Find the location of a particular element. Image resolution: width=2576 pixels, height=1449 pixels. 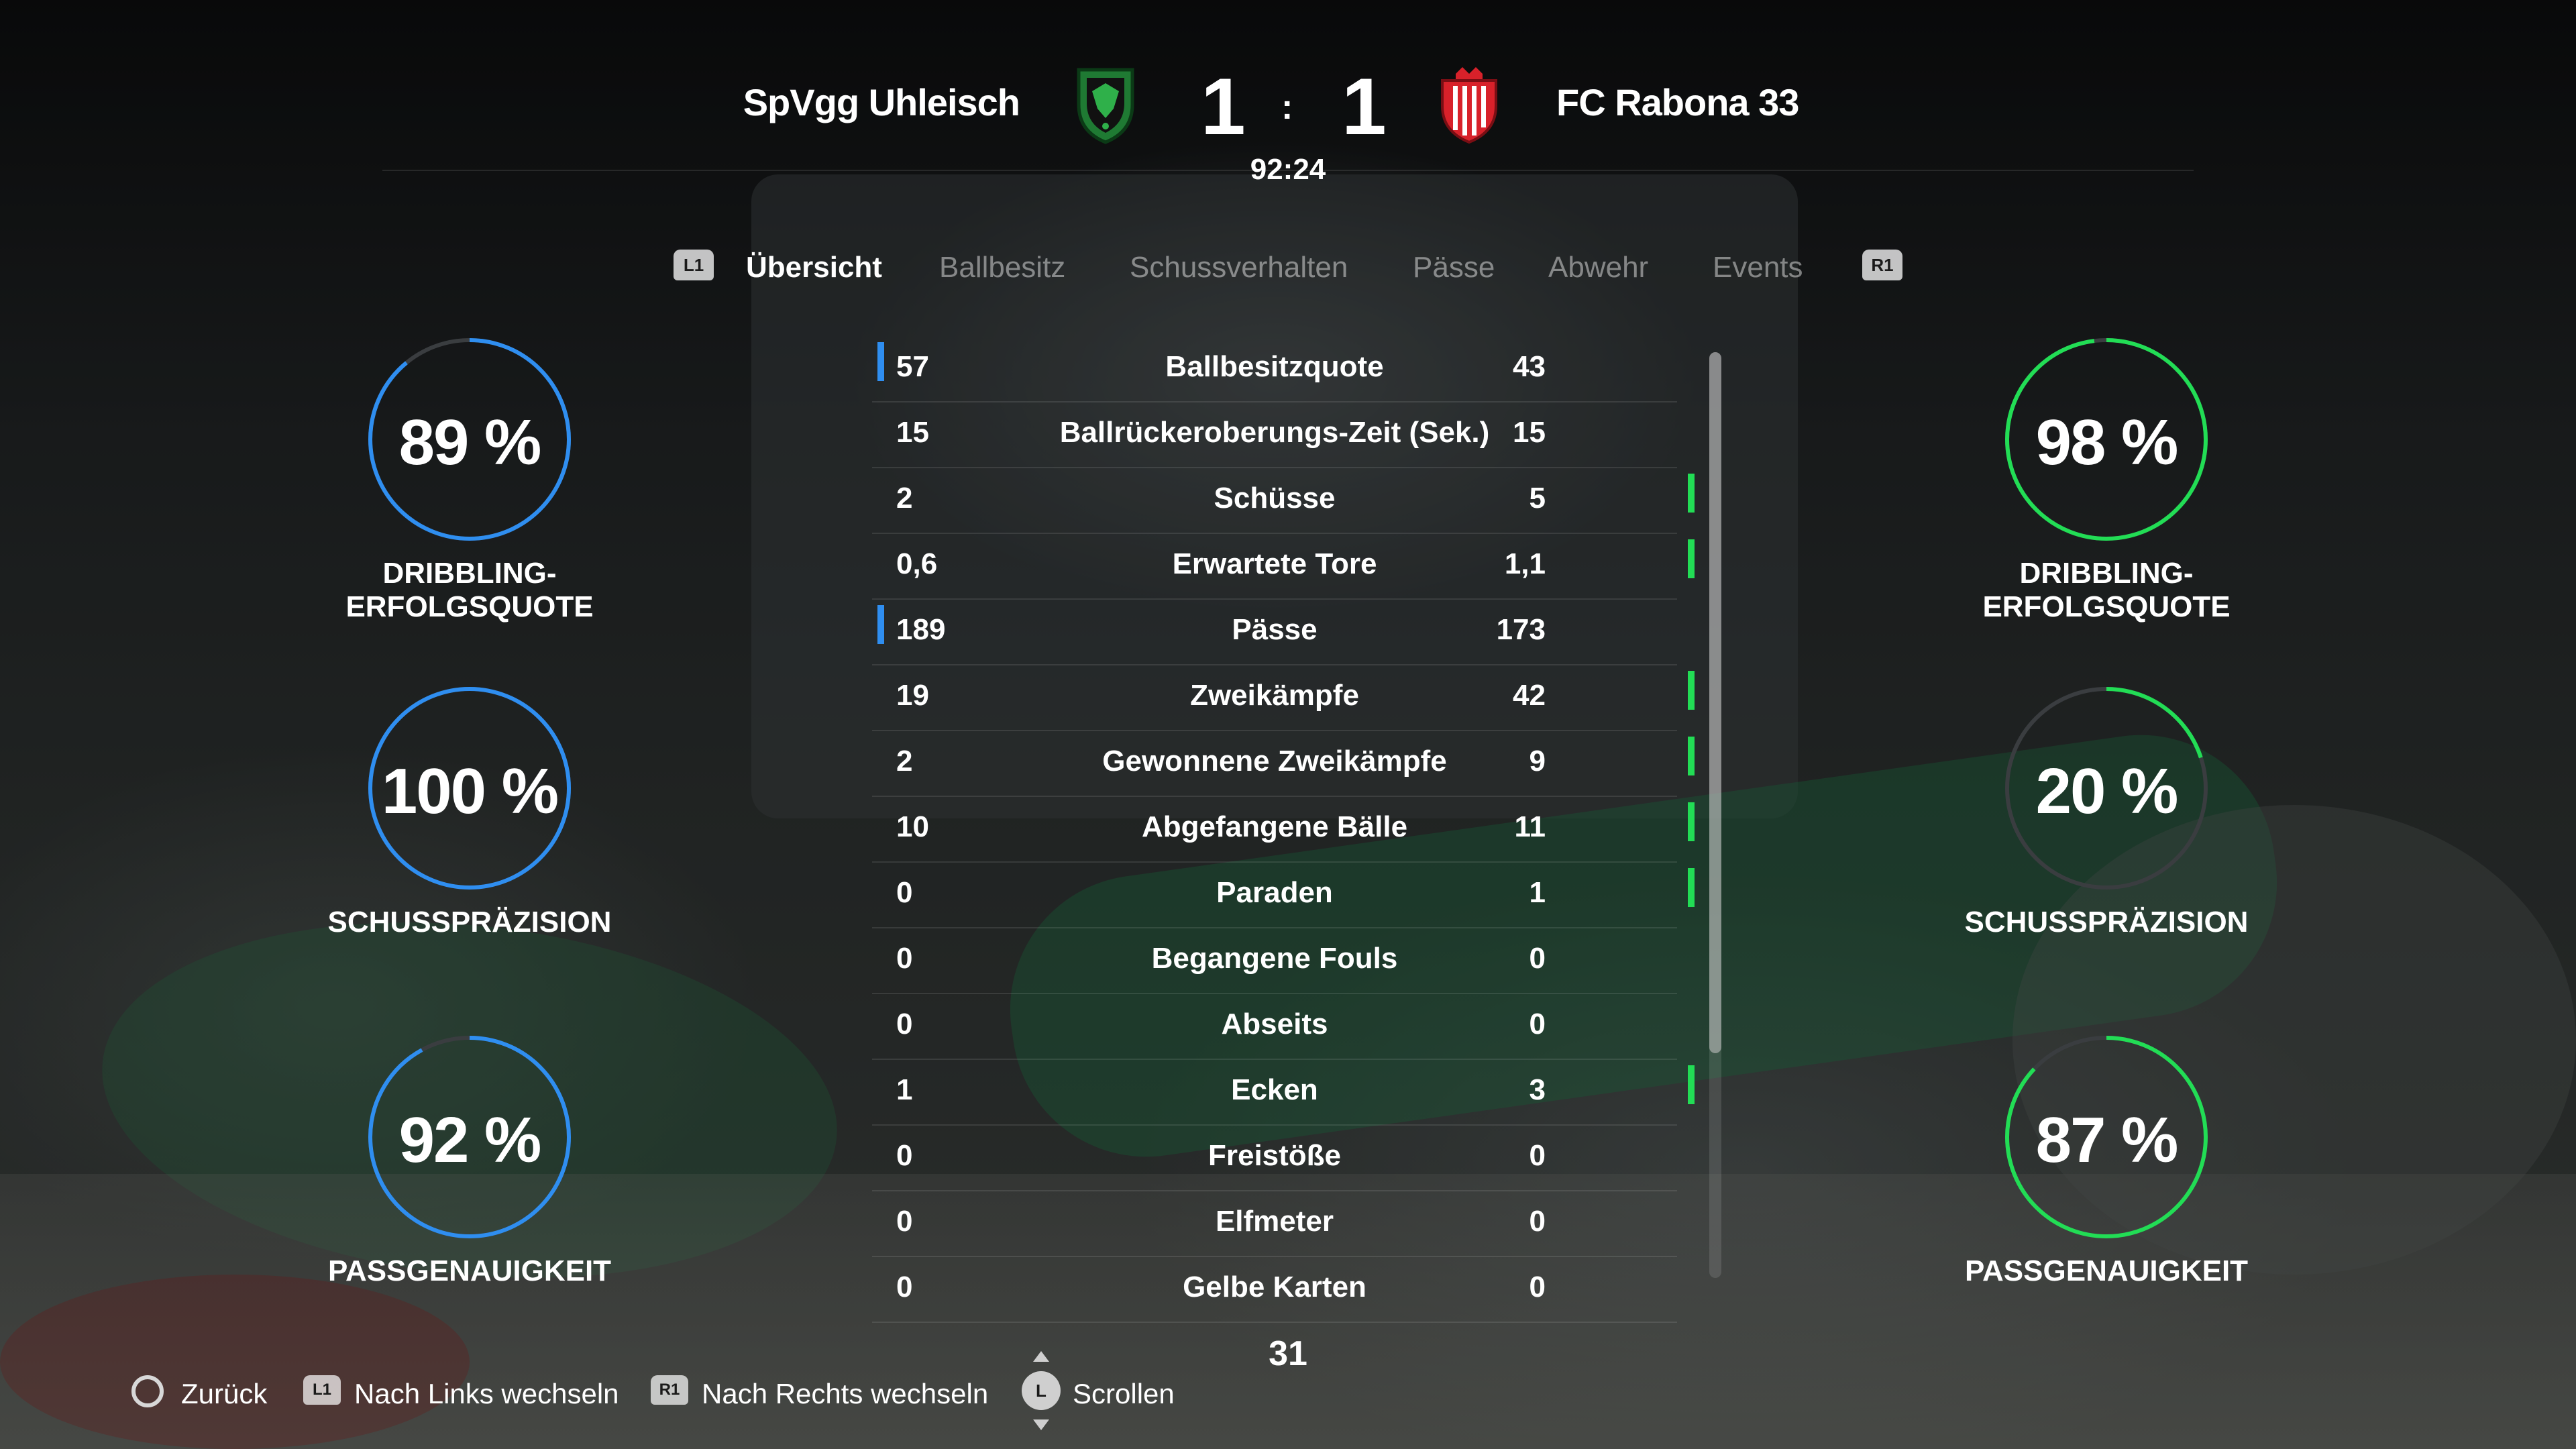

tab-possession: Ballbesitz is located at coordinates (1002, 267).